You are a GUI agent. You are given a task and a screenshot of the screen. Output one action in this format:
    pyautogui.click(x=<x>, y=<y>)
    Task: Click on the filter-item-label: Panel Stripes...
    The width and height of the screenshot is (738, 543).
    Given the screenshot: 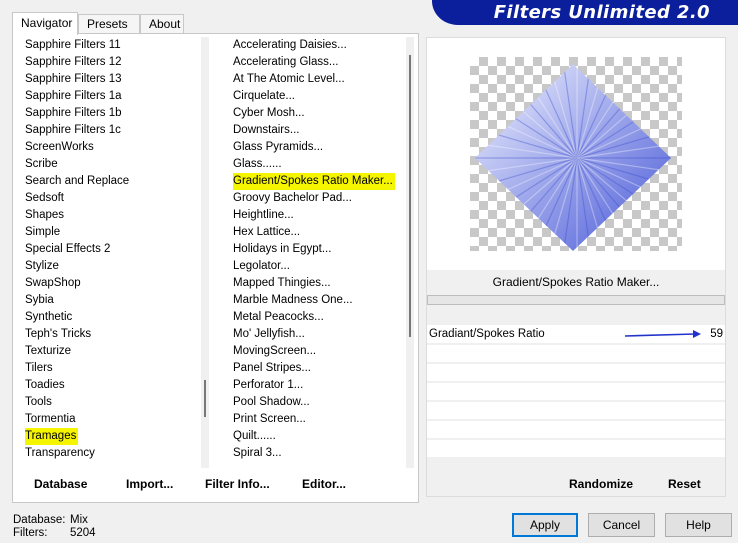 What is the action you would take?
    pyautogui.click(x=272, y=368)
    